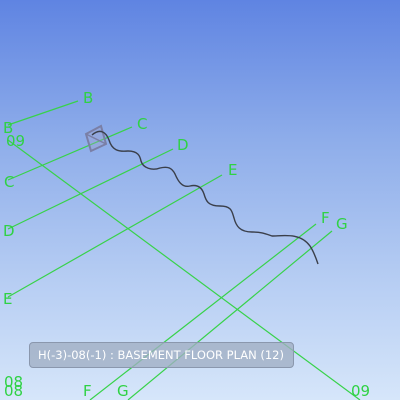 Image resolution: width=400 pixels, height=400 pixels. Describe the element at coordinates (88, 98) in the screenshot. I see `grid-label-b: B` at that location.